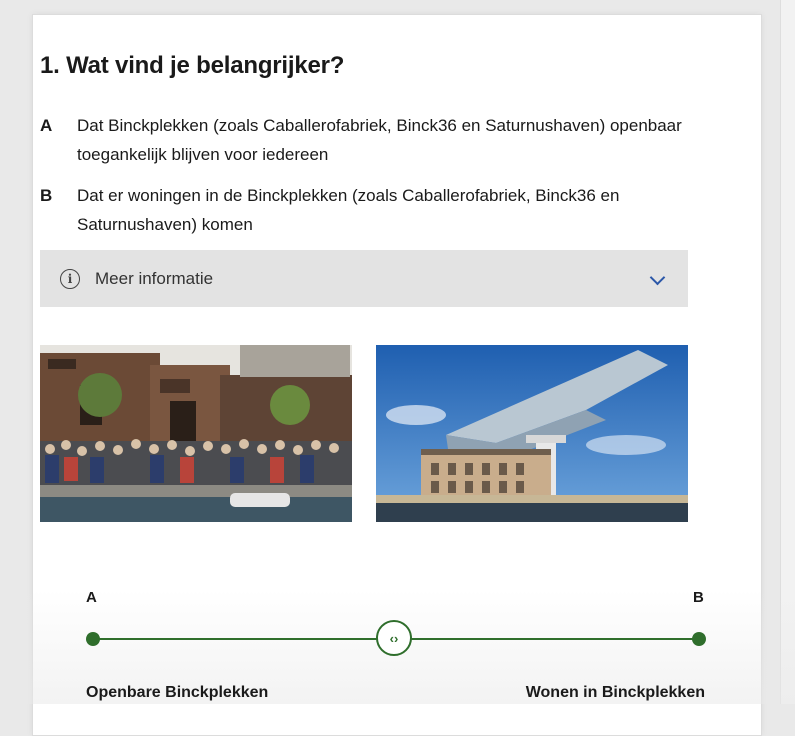  Describe the element at coordinates (699, 639) in the screenshot. I see `slider-end-b-dot` at that location.